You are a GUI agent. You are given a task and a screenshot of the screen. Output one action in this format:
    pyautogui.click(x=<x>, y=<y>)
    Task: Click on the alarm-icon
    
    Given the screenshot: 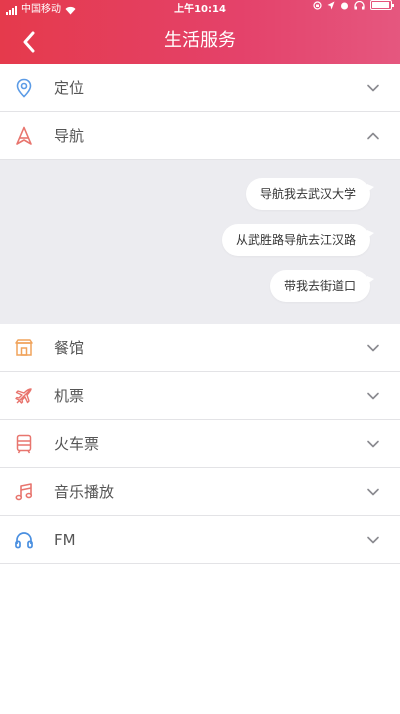 What is the action you would take?
    pyautogui.click(x=344, y=5)
    